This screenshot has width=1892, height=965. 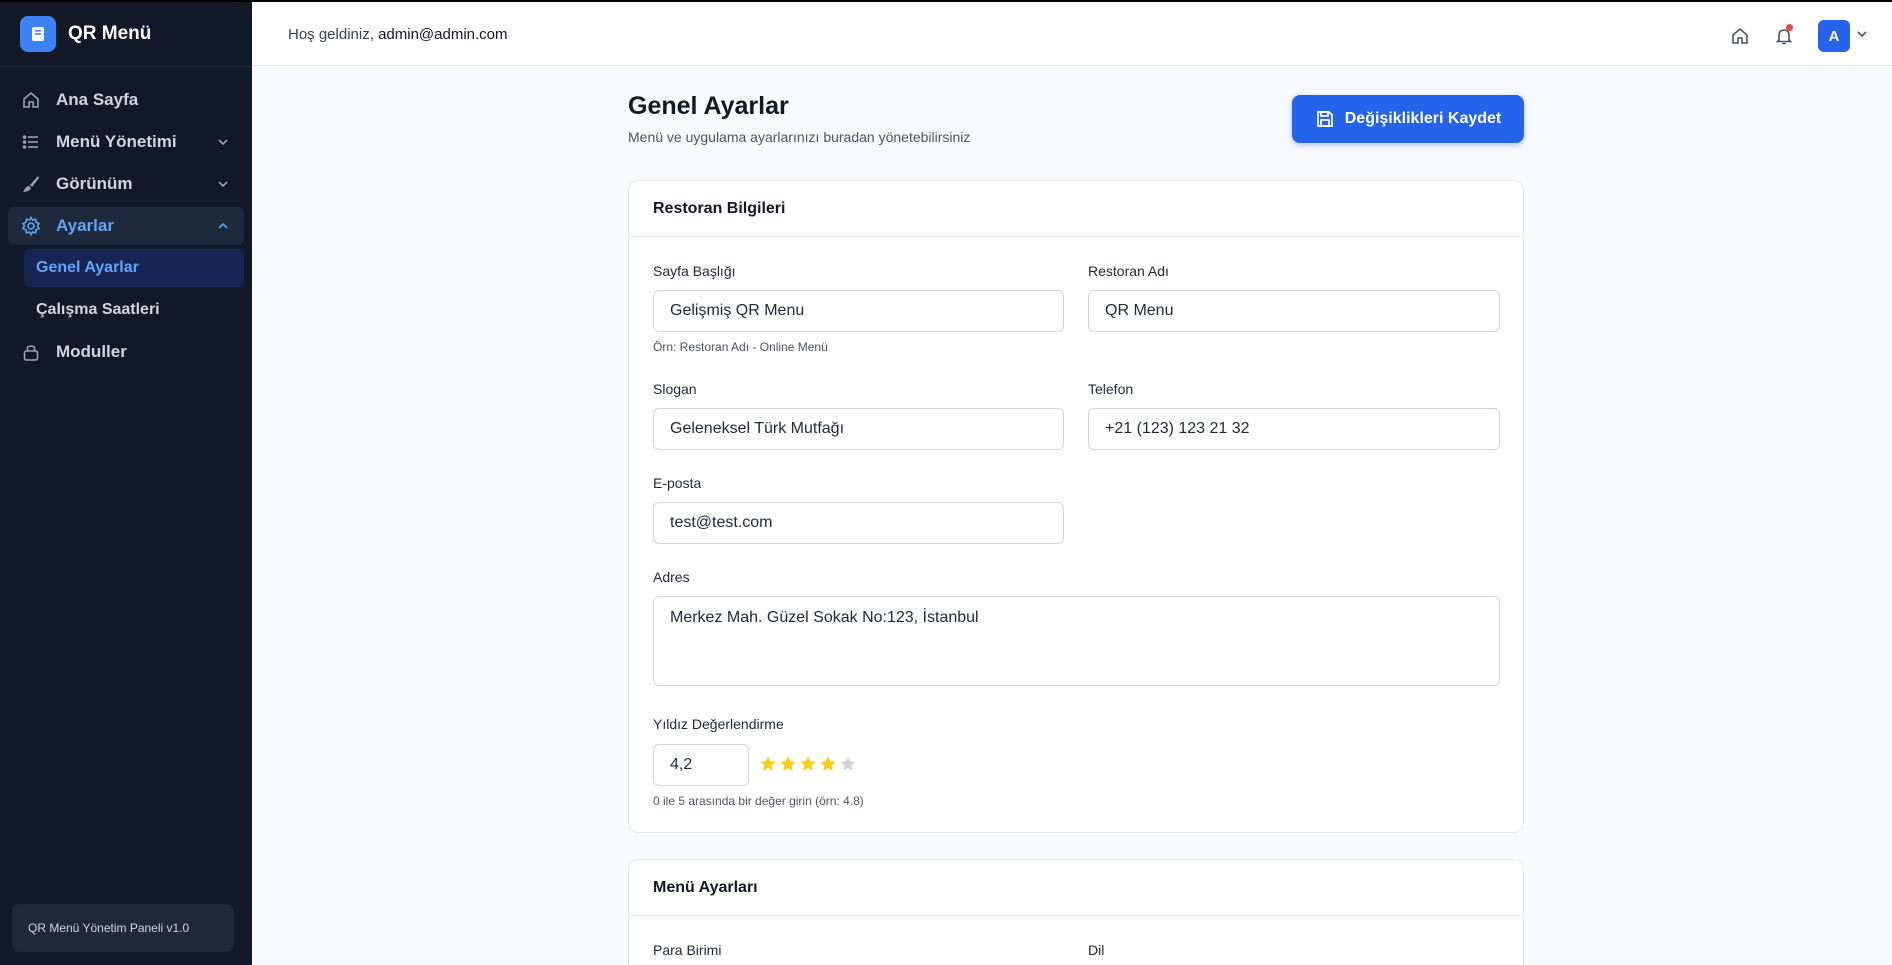 I want to click on save-icon, so click(x=1324, y=119).